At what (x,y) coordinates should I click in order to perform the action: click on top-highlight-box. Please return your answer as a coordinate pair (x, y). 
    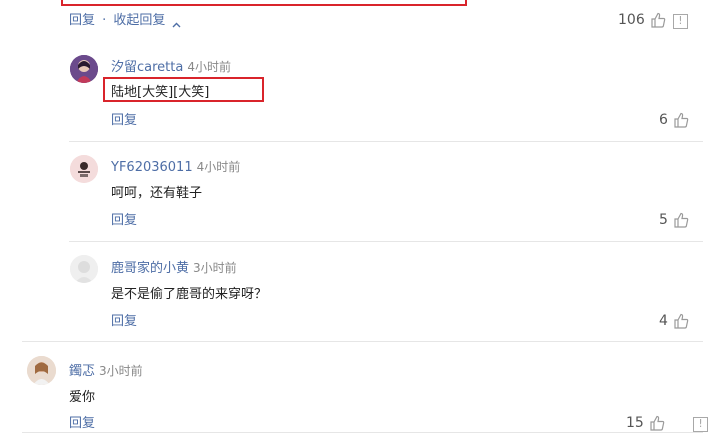
    Looking at the image, I should click on (264, 3).